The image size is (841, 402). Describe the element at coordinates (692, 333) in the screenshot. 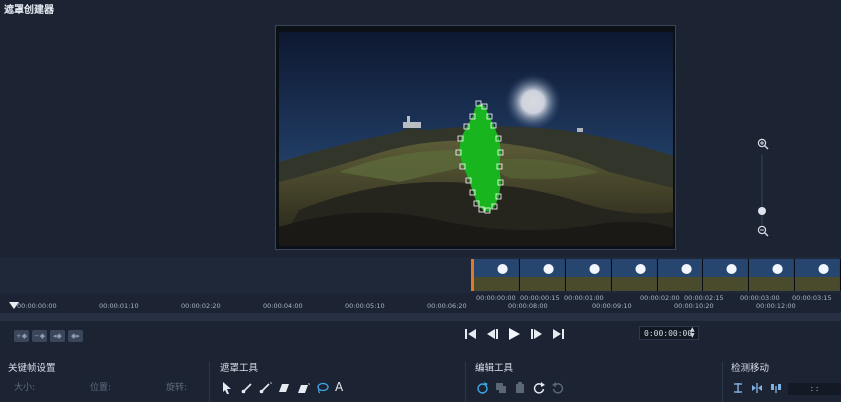

I see `timecode-spinner: ▲ ▼` at that location.